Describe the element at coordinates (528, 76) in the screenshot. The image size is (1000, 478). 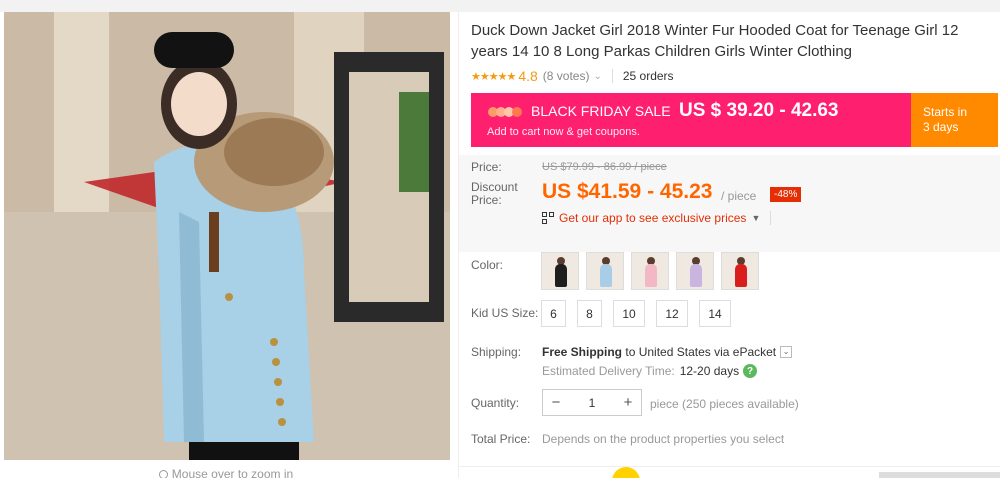
I see `rating-value: 4.8` at that location.